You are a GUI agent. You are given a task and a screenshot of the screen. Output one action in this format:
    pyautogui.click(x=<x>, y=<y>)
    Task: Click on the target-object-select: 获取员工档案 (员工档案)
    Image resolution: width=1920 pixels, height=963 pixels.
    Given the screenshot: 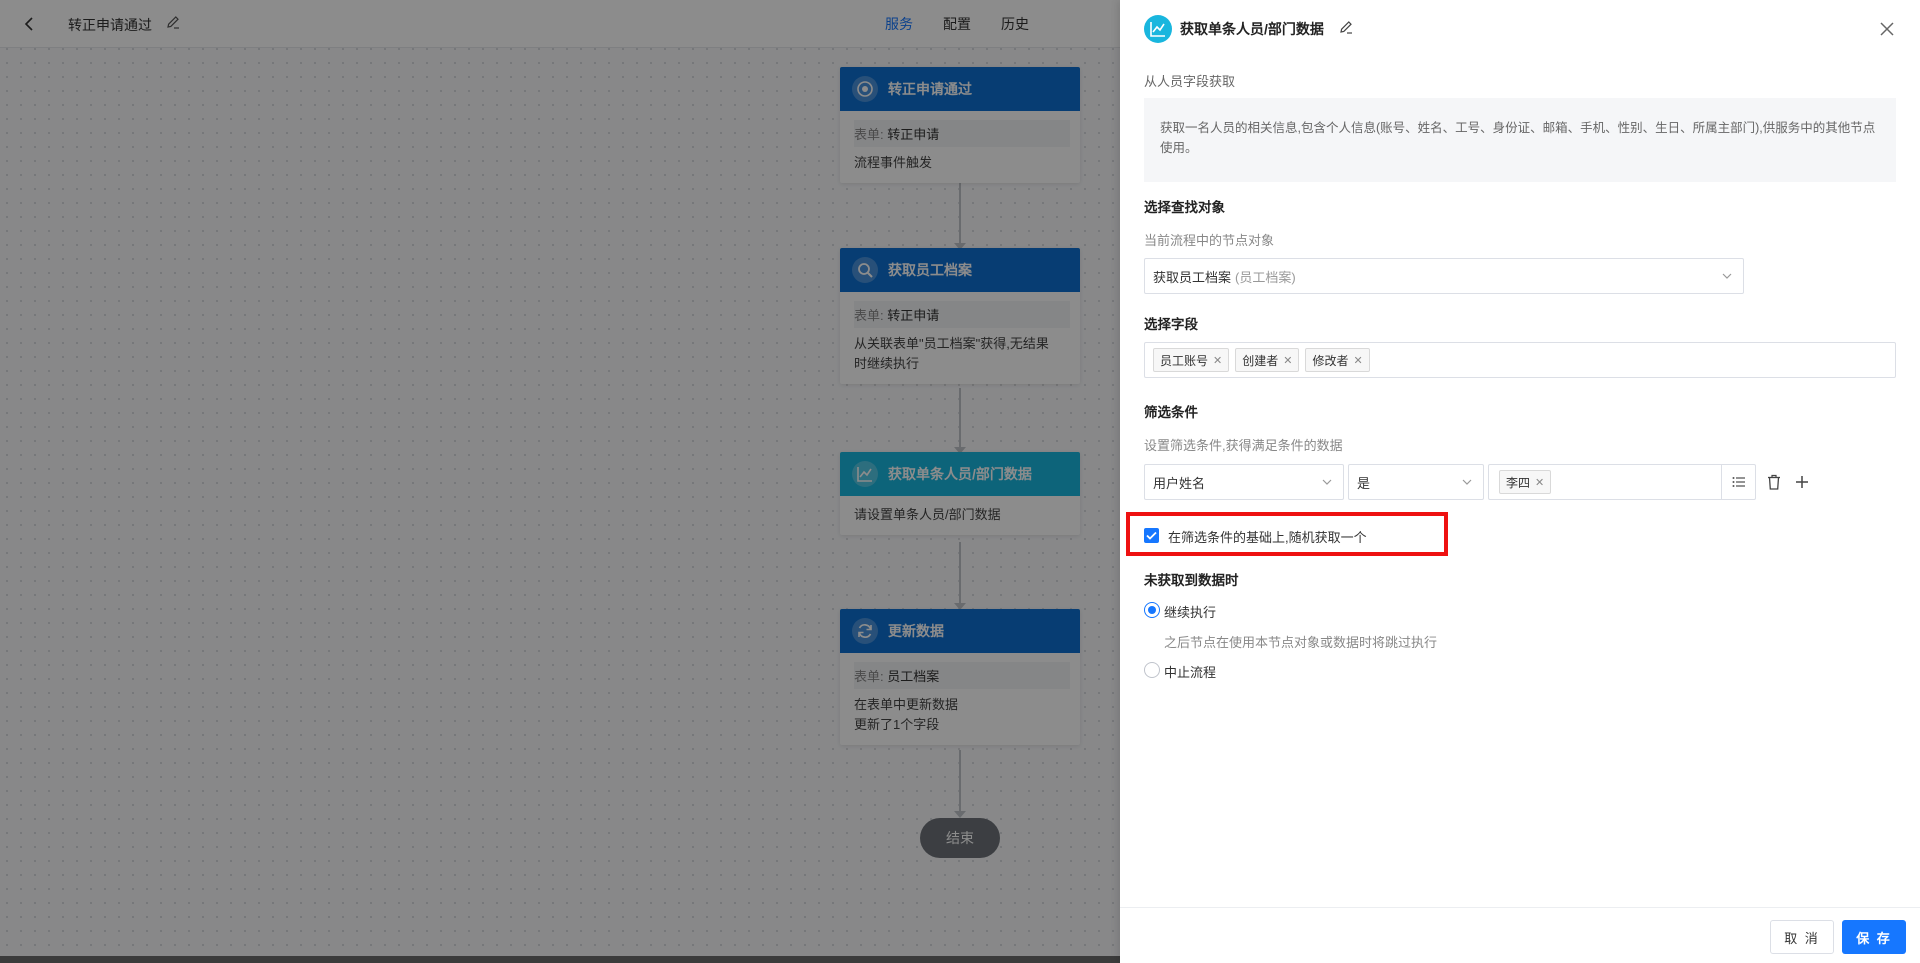 What is the action you would take?
    pyautogui.click(x=1444, y=276)
    